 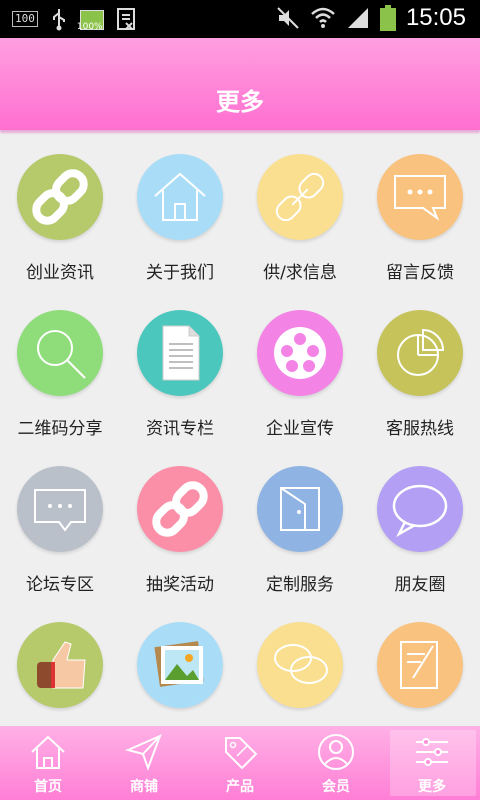 I want to click on mute-icon, so click(x=288, y=18).